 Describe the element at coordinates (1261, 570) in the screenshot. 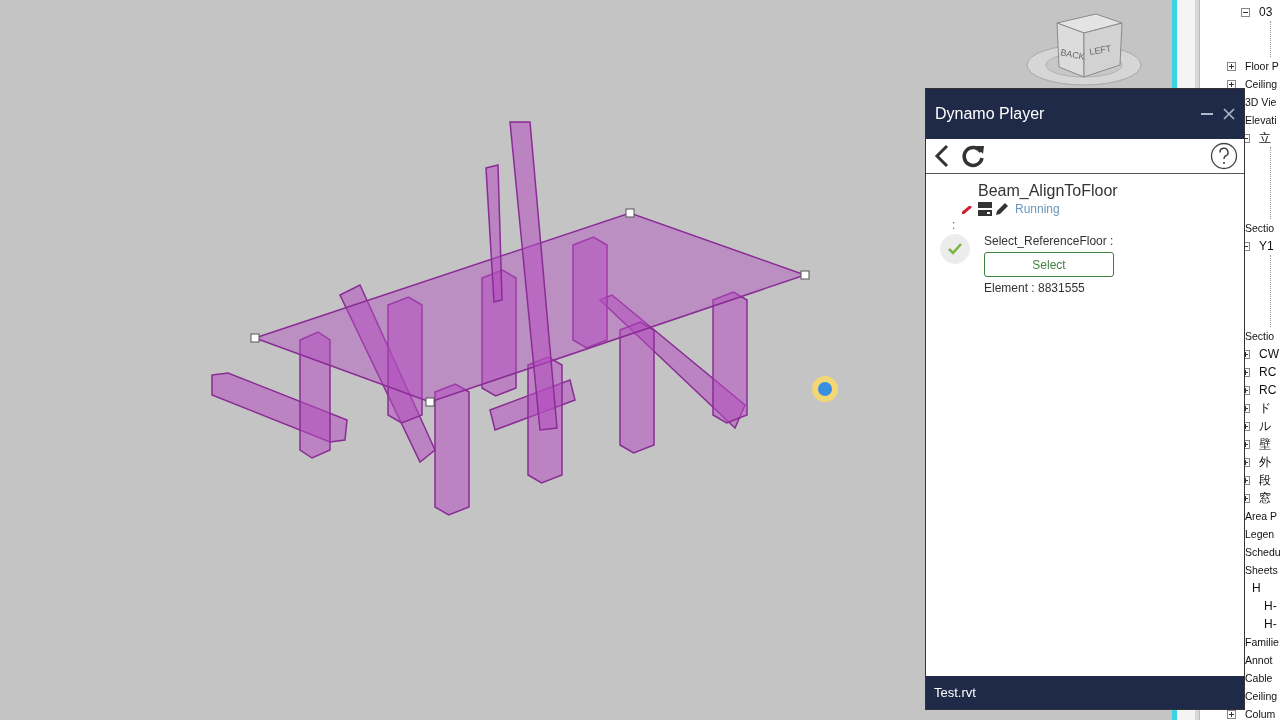

I see `tree-item: Sheets` at that location.